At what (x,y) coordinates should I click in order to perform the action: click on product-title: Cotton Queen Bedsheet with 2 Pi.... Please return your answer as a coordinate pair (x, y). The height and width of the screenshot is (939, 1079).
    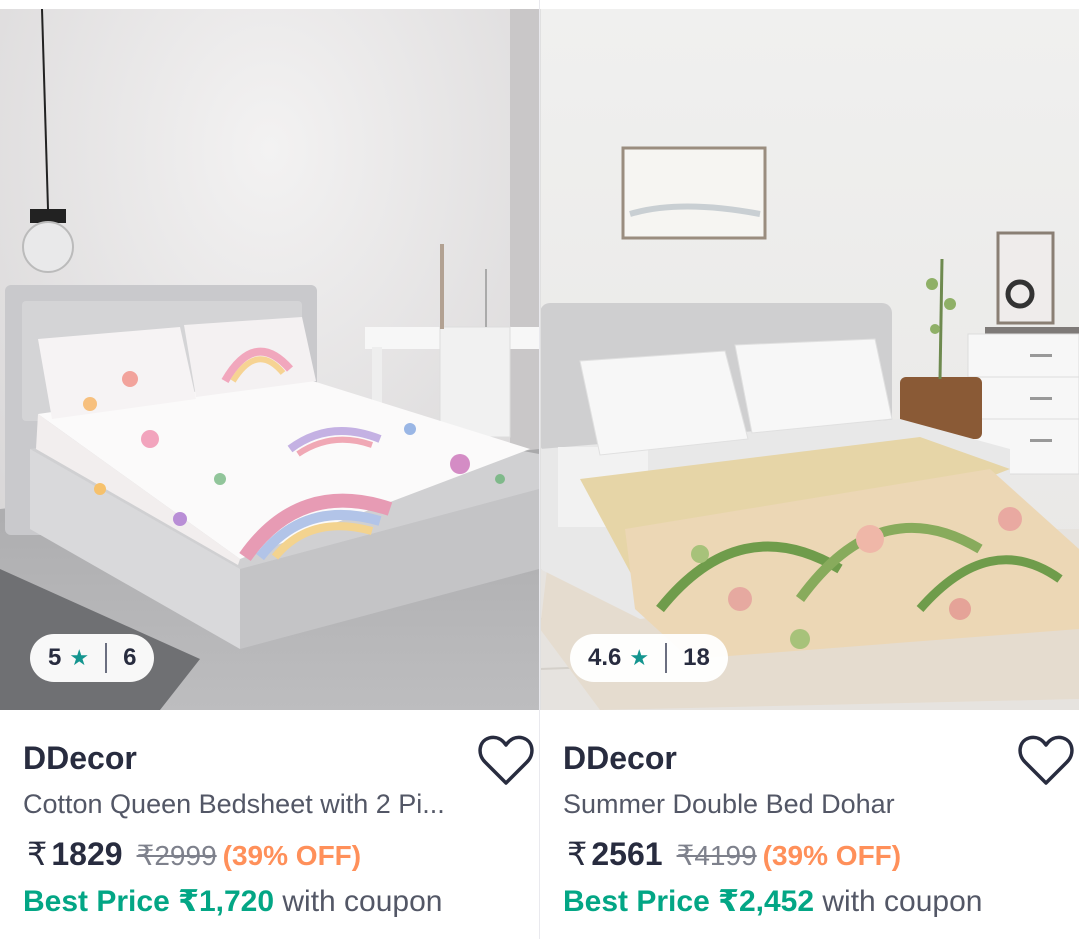
    Looking at the image, I should click on (234, 804).